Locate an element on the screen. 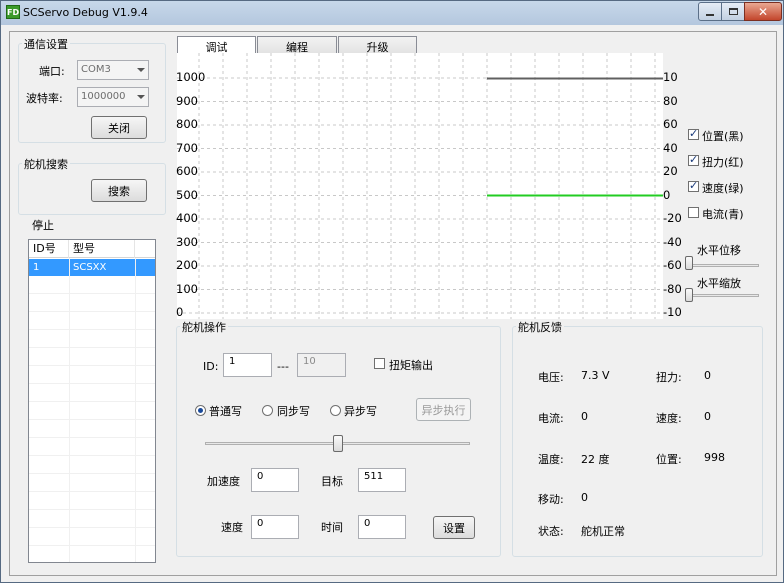 The image size is (784, 583). position-value: 998 is located at coordinates (714, 457).